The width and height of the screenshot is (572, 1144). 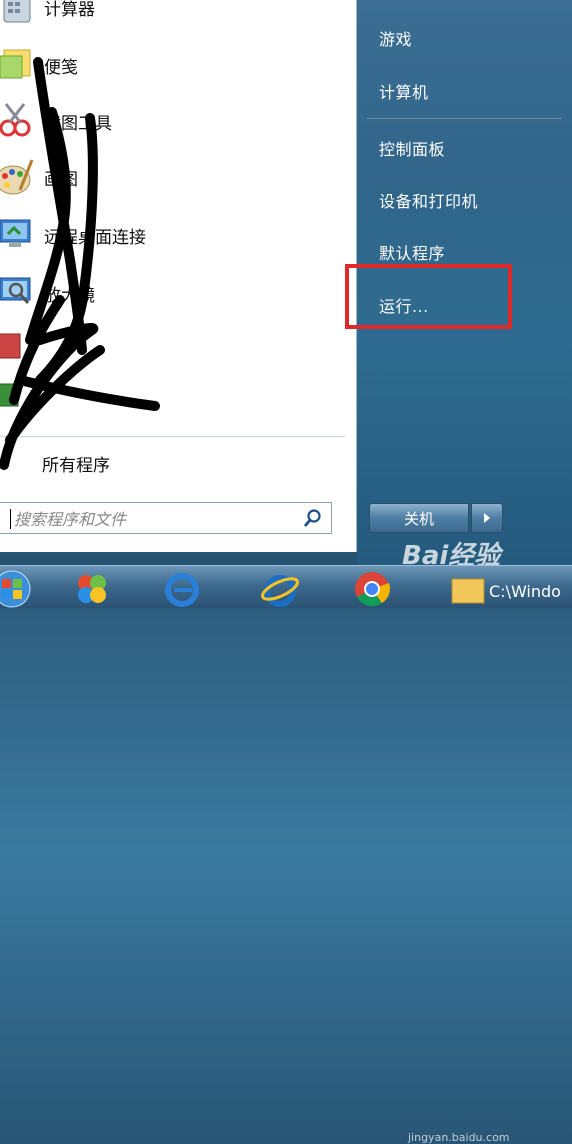 I want to click on search-box, so click(x=166, y=518).